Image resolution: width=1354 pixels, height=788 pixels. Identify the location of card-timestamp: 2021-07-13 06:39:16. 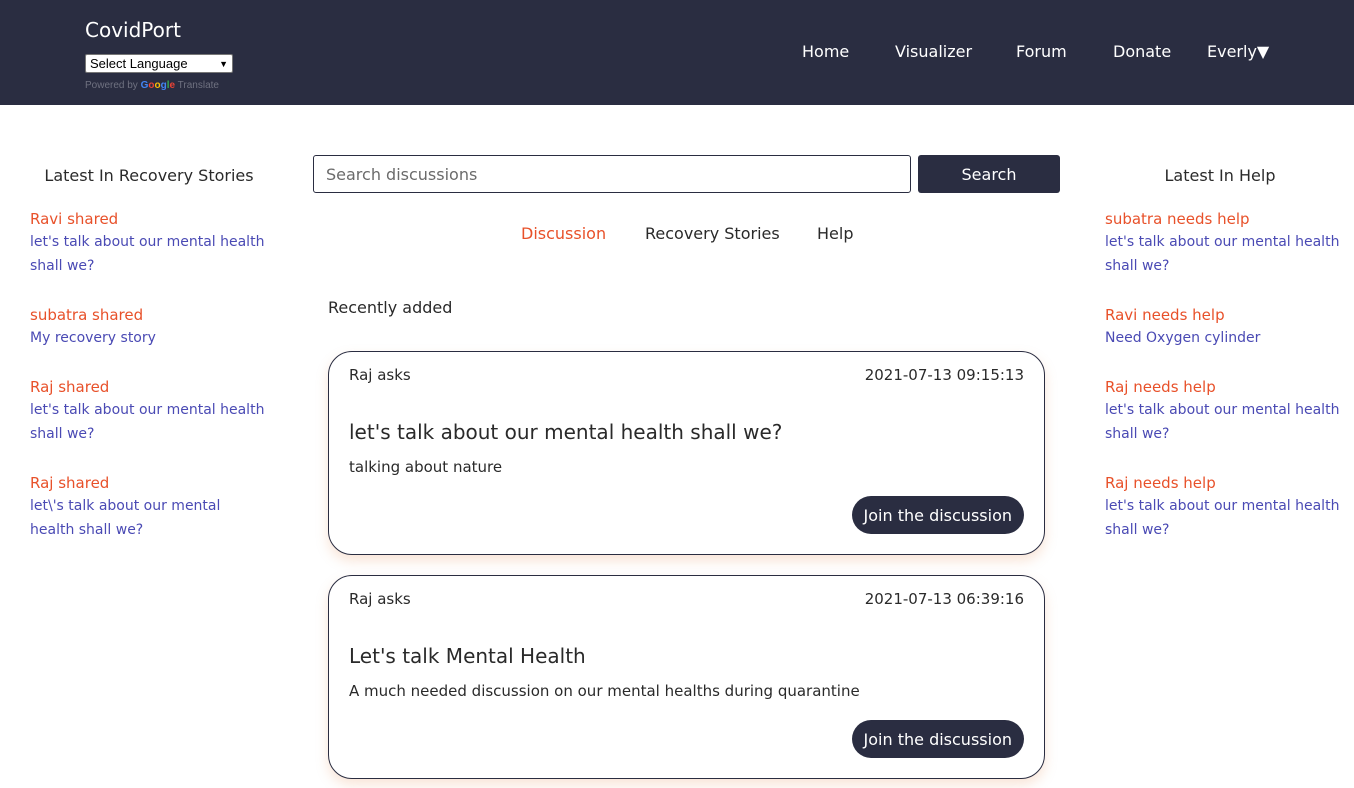
(944, 599).